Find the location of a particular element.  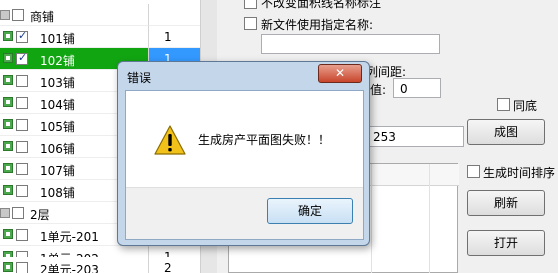

refresh-button: 刷新 is located at coordinates (506, 203).